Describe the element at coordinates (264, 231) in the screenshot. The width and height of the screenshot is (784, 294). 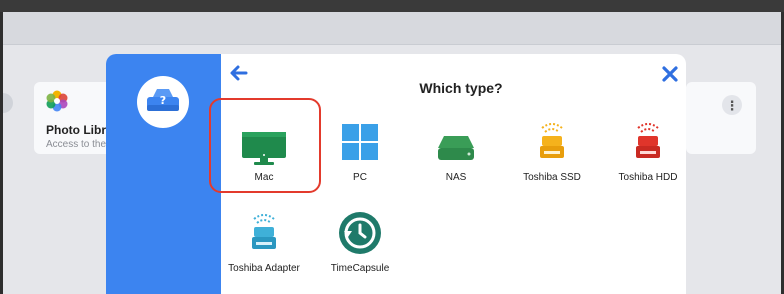
I see `toshiba-adapter-icon` at that location.